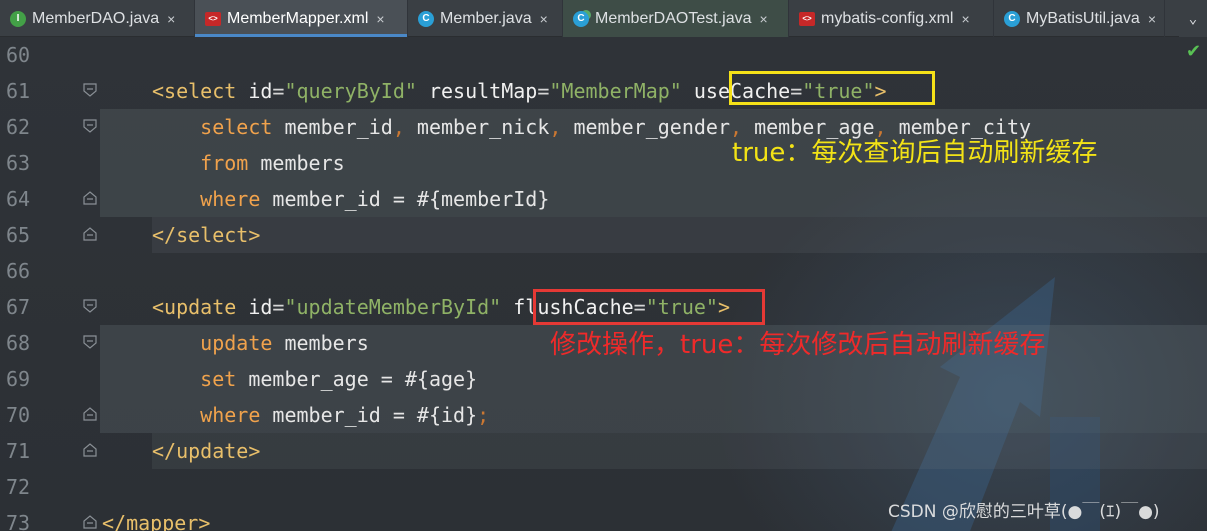  I want to click on code-token: id, so click(260, 91).